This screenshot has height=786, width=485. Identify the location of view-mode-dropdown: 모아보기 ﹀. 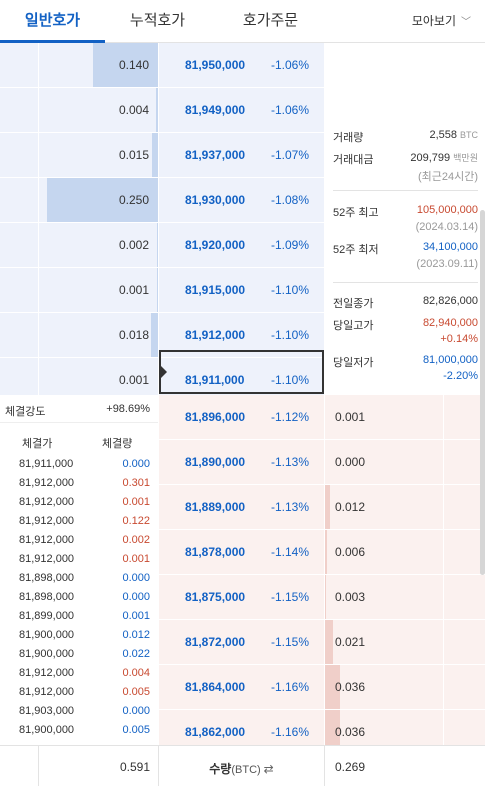
(441, 21).